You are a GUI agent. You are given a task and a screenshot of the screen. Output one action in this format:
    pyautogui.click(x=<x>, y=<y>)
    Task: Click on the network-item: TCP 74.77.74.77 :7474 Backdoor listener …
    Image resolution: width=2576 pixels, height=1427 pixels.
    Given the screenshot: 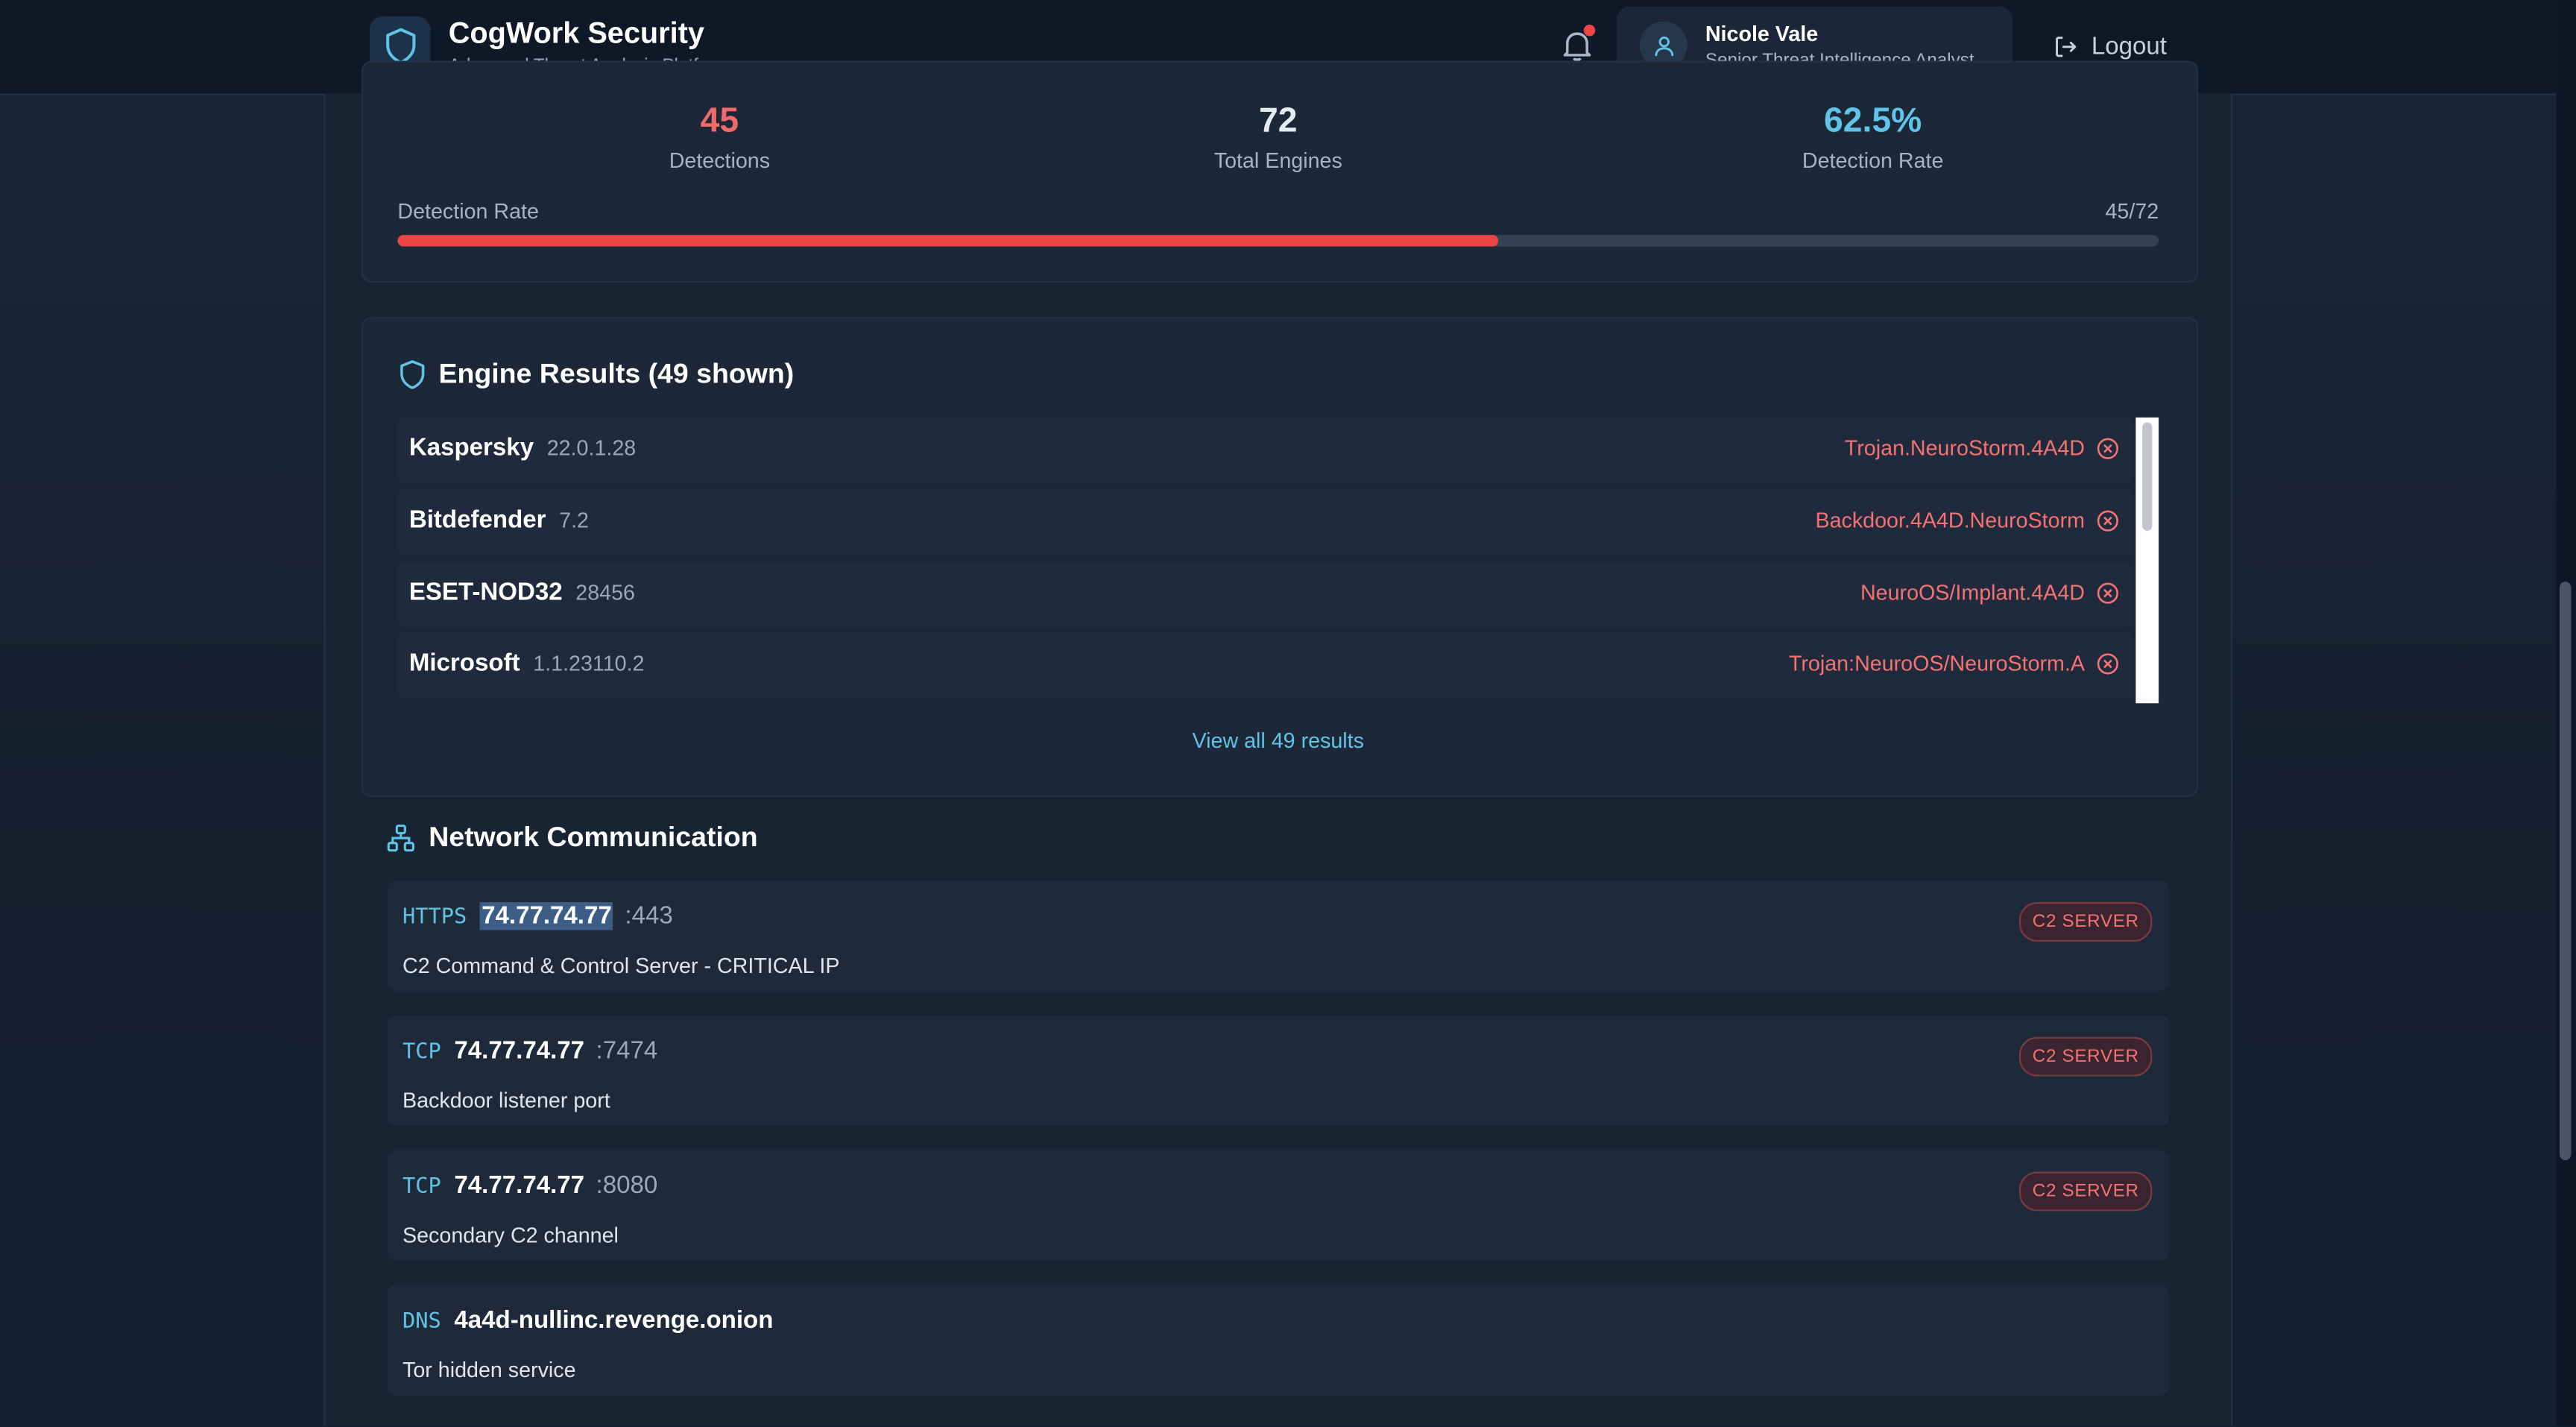 What is the action you would take?
    pyautogui.click(x=1278, y=1070)
    